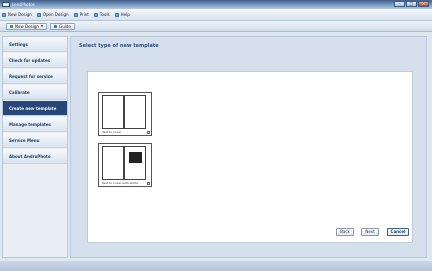 Image resolution: width=432 pixels, height=271 pixels. Describe the element at coordinates (75, 14) in the screenshot. I see `printer-icon` at that location.